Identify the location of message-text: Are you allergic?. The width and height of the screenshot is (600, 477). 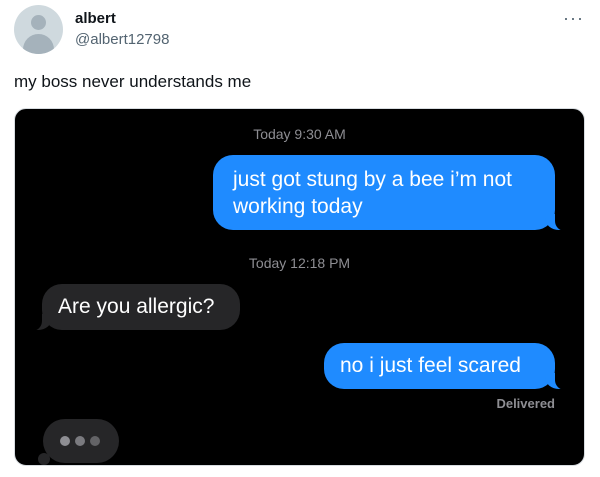
(136, 306).